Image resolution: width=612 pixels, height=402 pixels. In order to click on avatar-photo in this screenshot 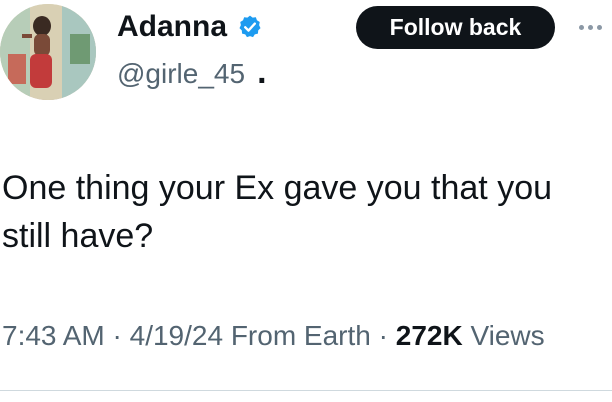, I will do `click(48, 52)`.